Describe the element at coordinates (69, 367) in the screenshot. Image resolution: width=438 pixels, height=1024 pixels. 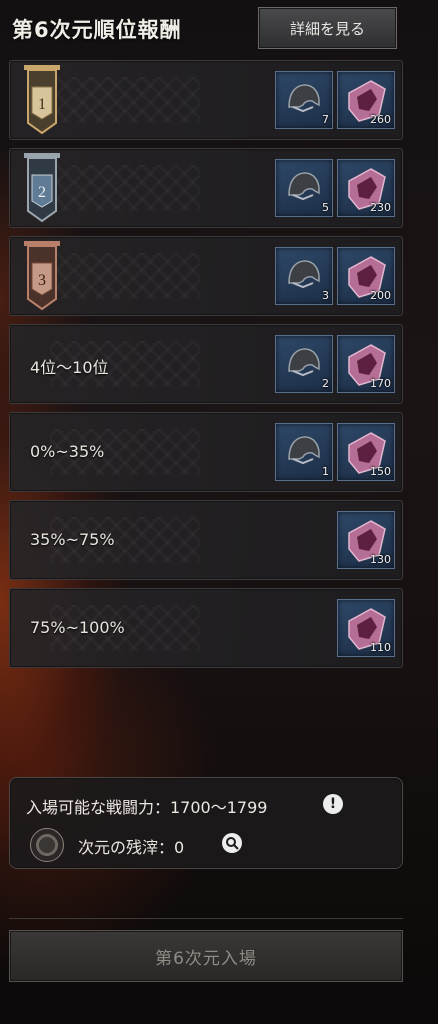
I see `rank-label: 4位～10位` at that location.